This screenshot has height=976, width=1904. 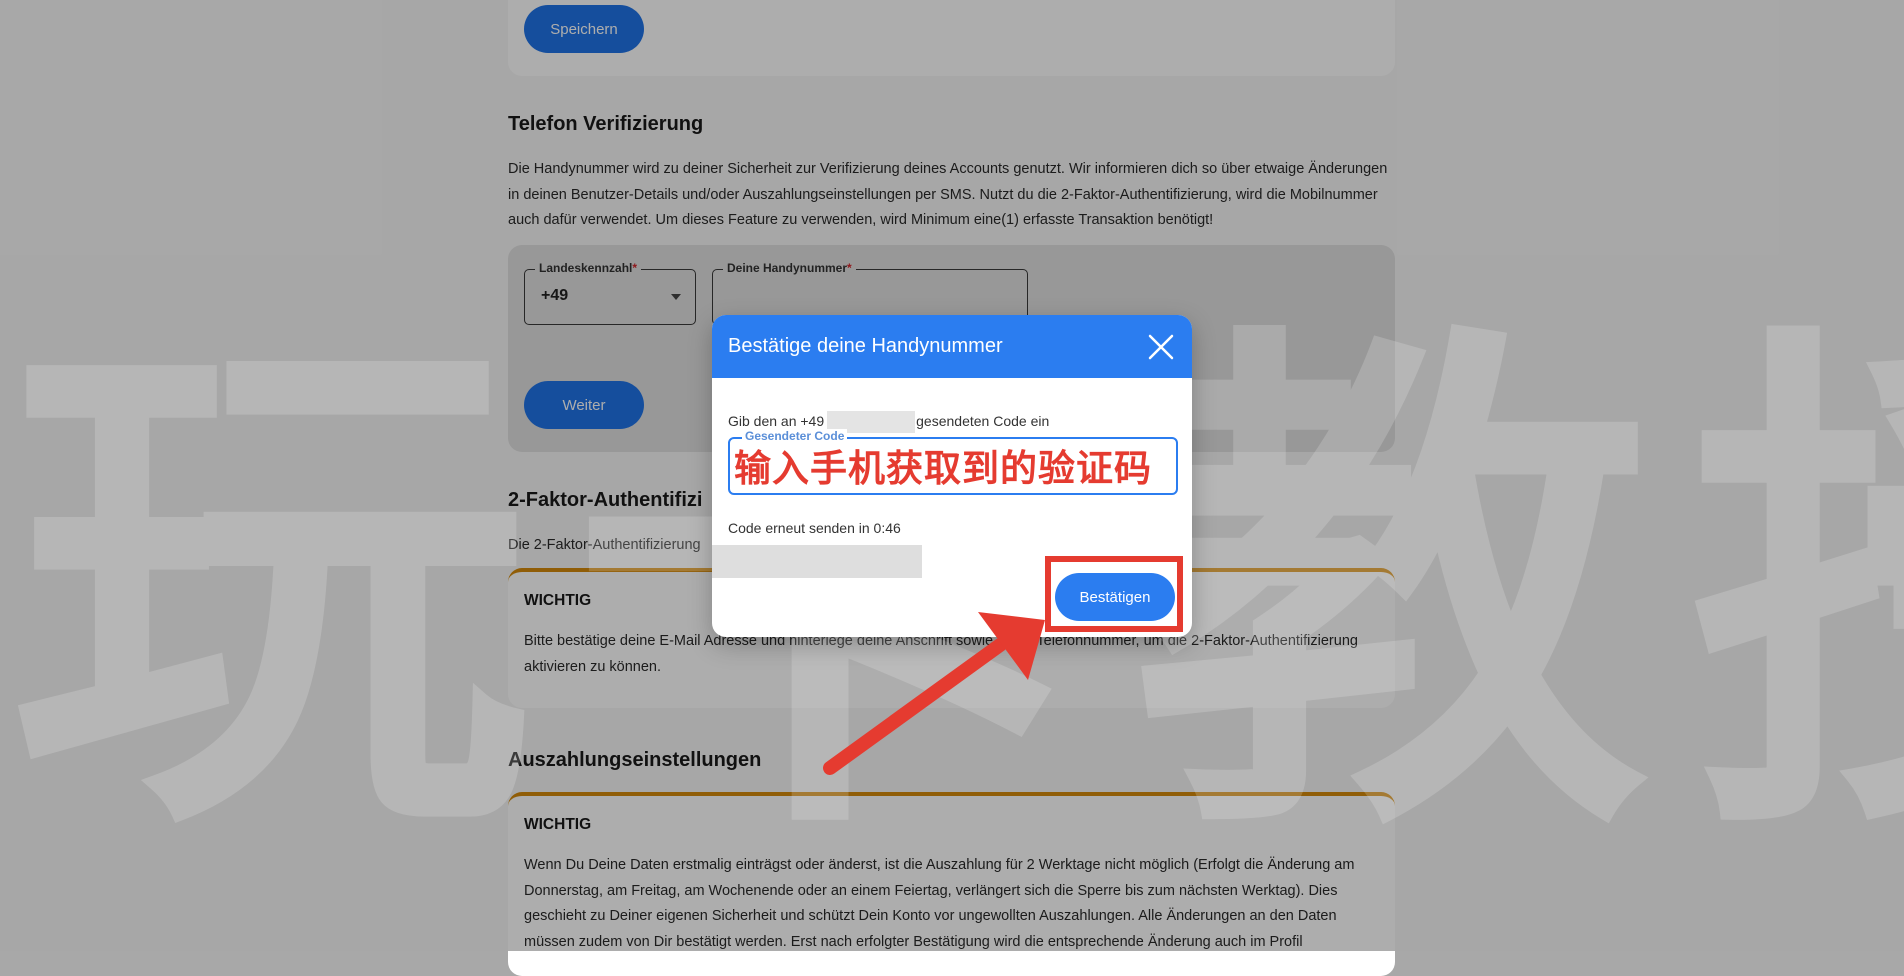 I want to click on resend-countdown: Code erneut senden in 0:46, so click(x=814, y=528).